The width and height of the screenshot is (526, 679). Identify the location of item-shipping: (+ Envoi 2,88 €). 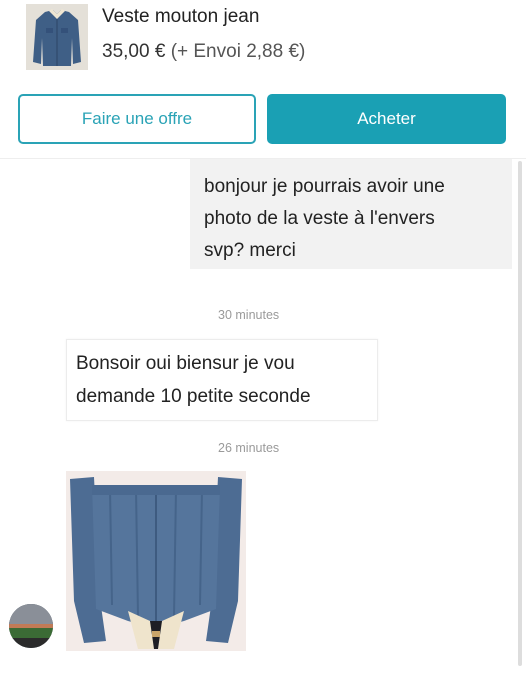
(238, 51).